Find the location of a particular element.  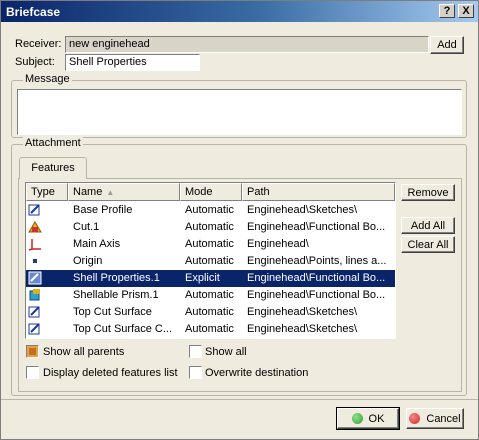

show-all-label: Show all is located at coordinates (226, 352).